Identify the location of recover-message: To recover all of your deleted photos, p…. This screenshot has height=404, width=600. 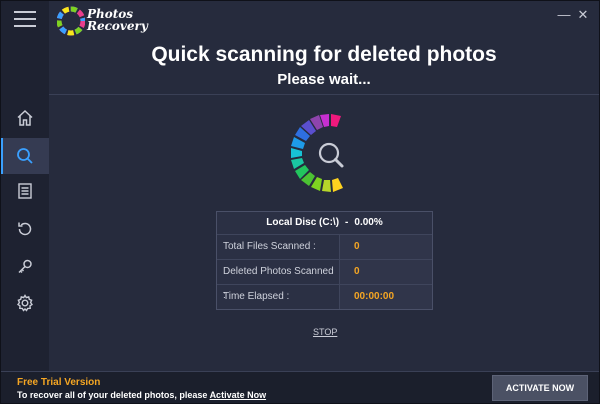
(112, 395).